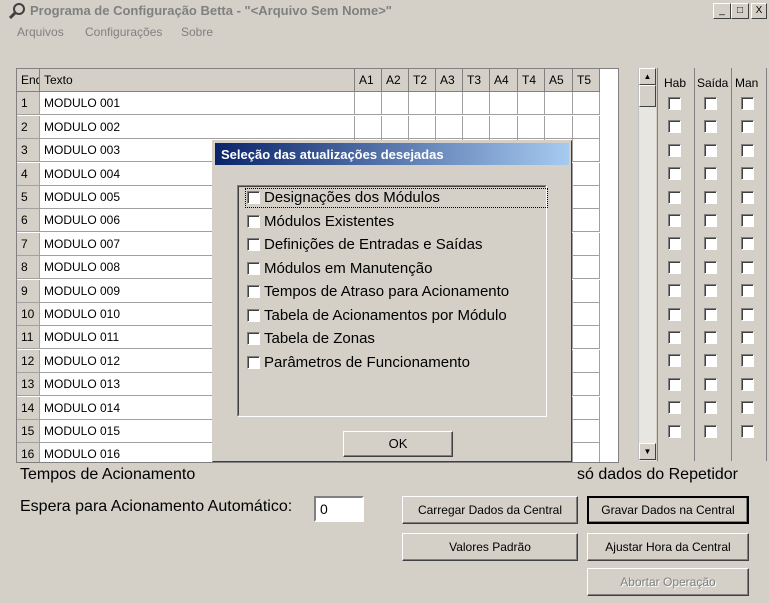 Image resolution: width=769 pixels, height=603 pixels. What do you see at coordinates (197, 103) in the screenshot?
I see `grid-text-cell: MODULO 001` at bounding box center [197, 103].